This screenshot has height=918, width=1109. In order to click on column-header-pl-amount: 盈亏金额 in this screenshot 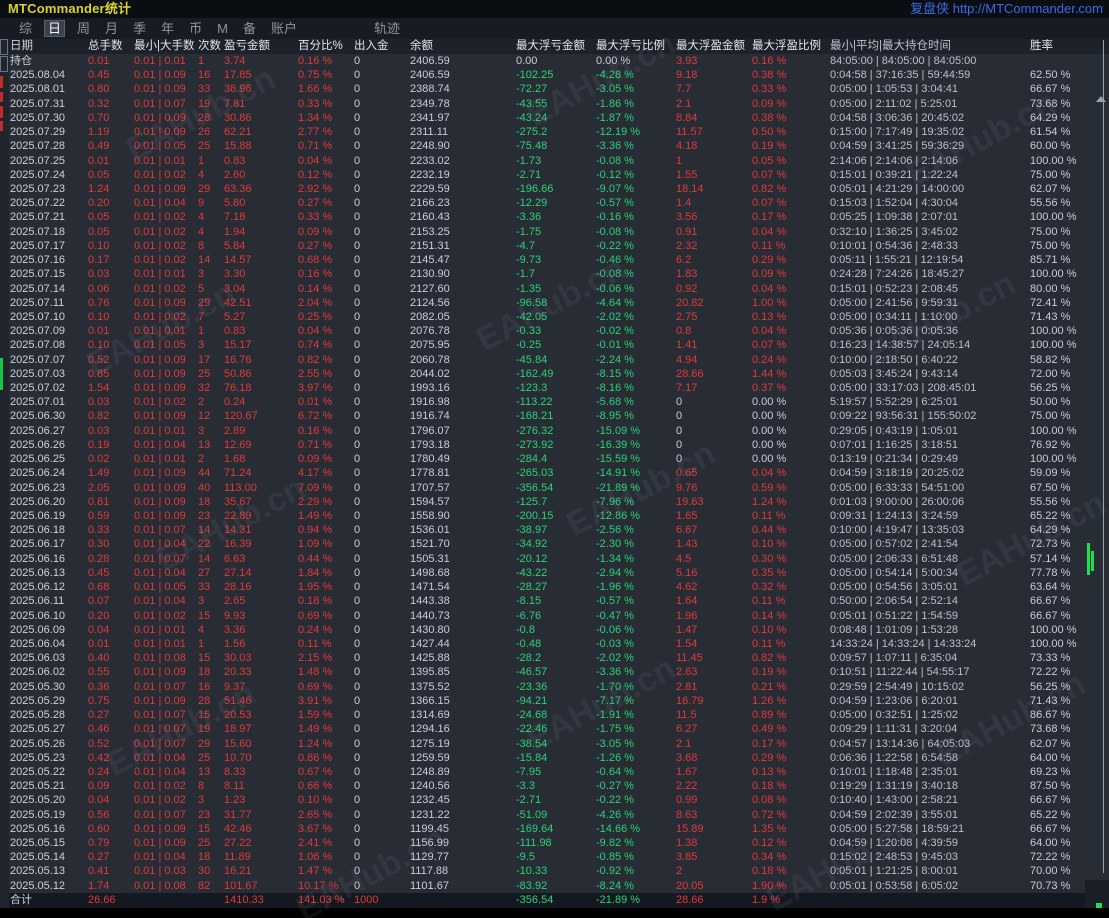, I will do `click(261, 46)`.